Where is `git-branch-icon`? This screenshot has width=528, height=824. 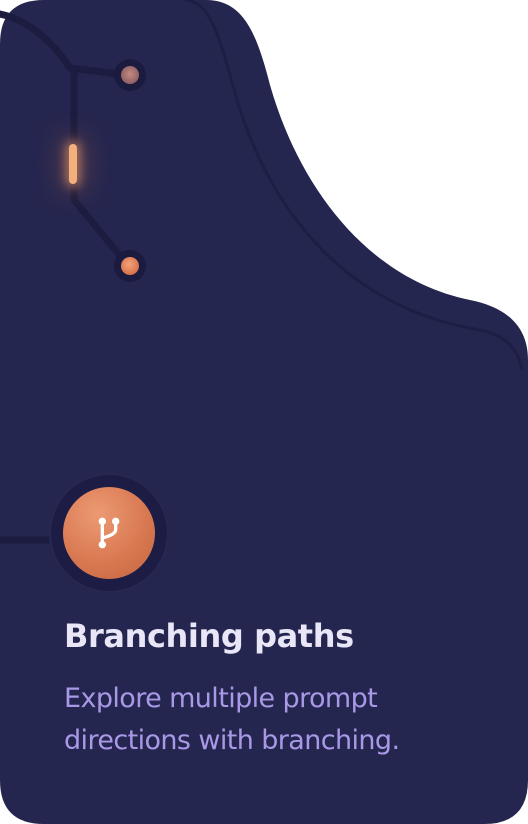 git-branch-icon is located at coordinates (109, 533).